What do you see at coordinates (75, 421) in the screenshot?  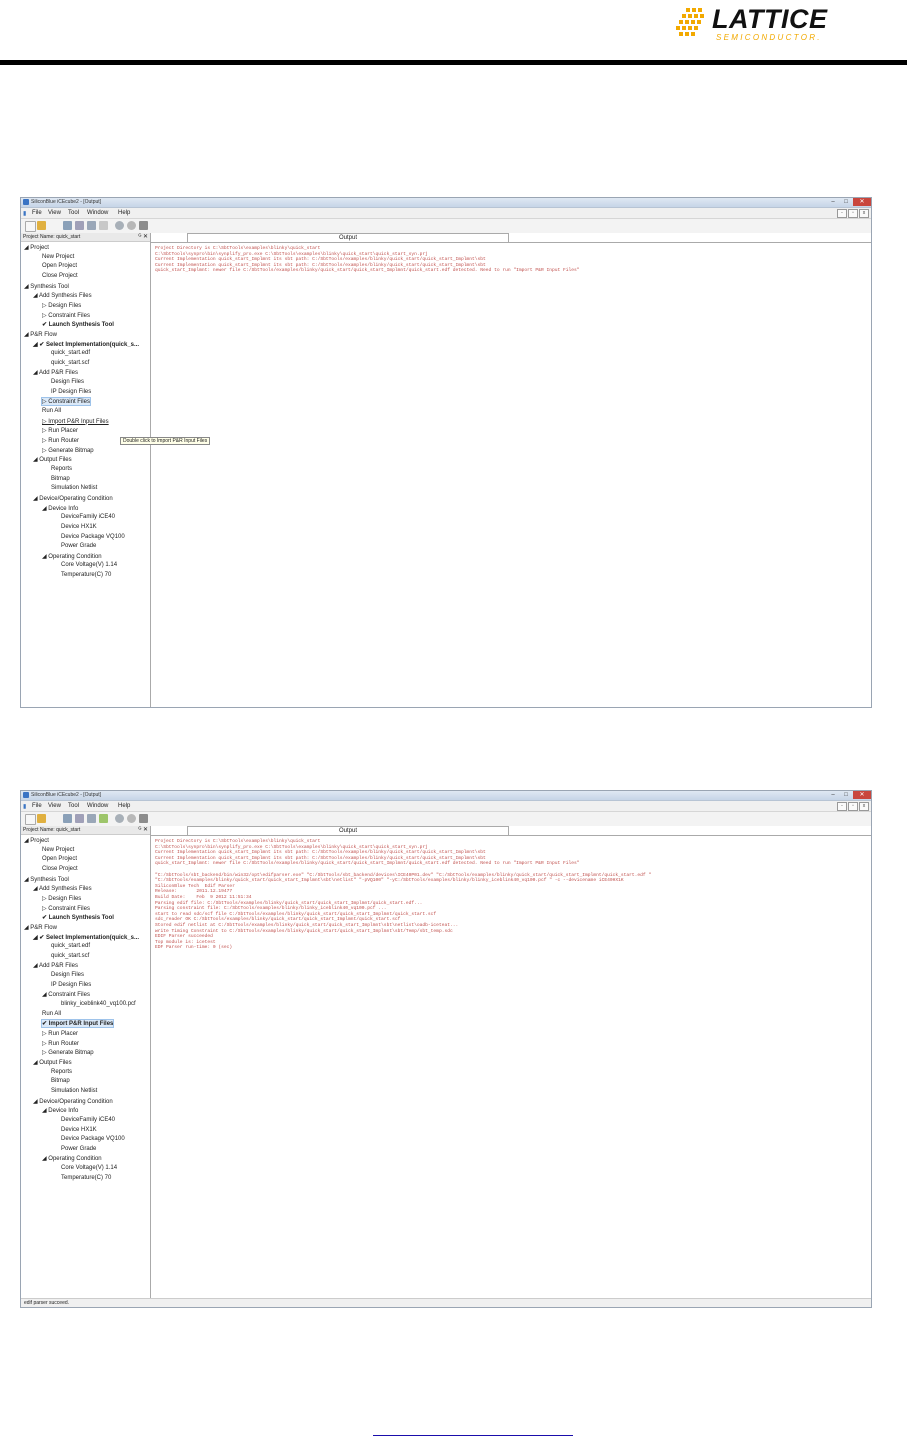 I see `tree-item: ▷ Import P&R Input Files` at bounding box center [75, 421].